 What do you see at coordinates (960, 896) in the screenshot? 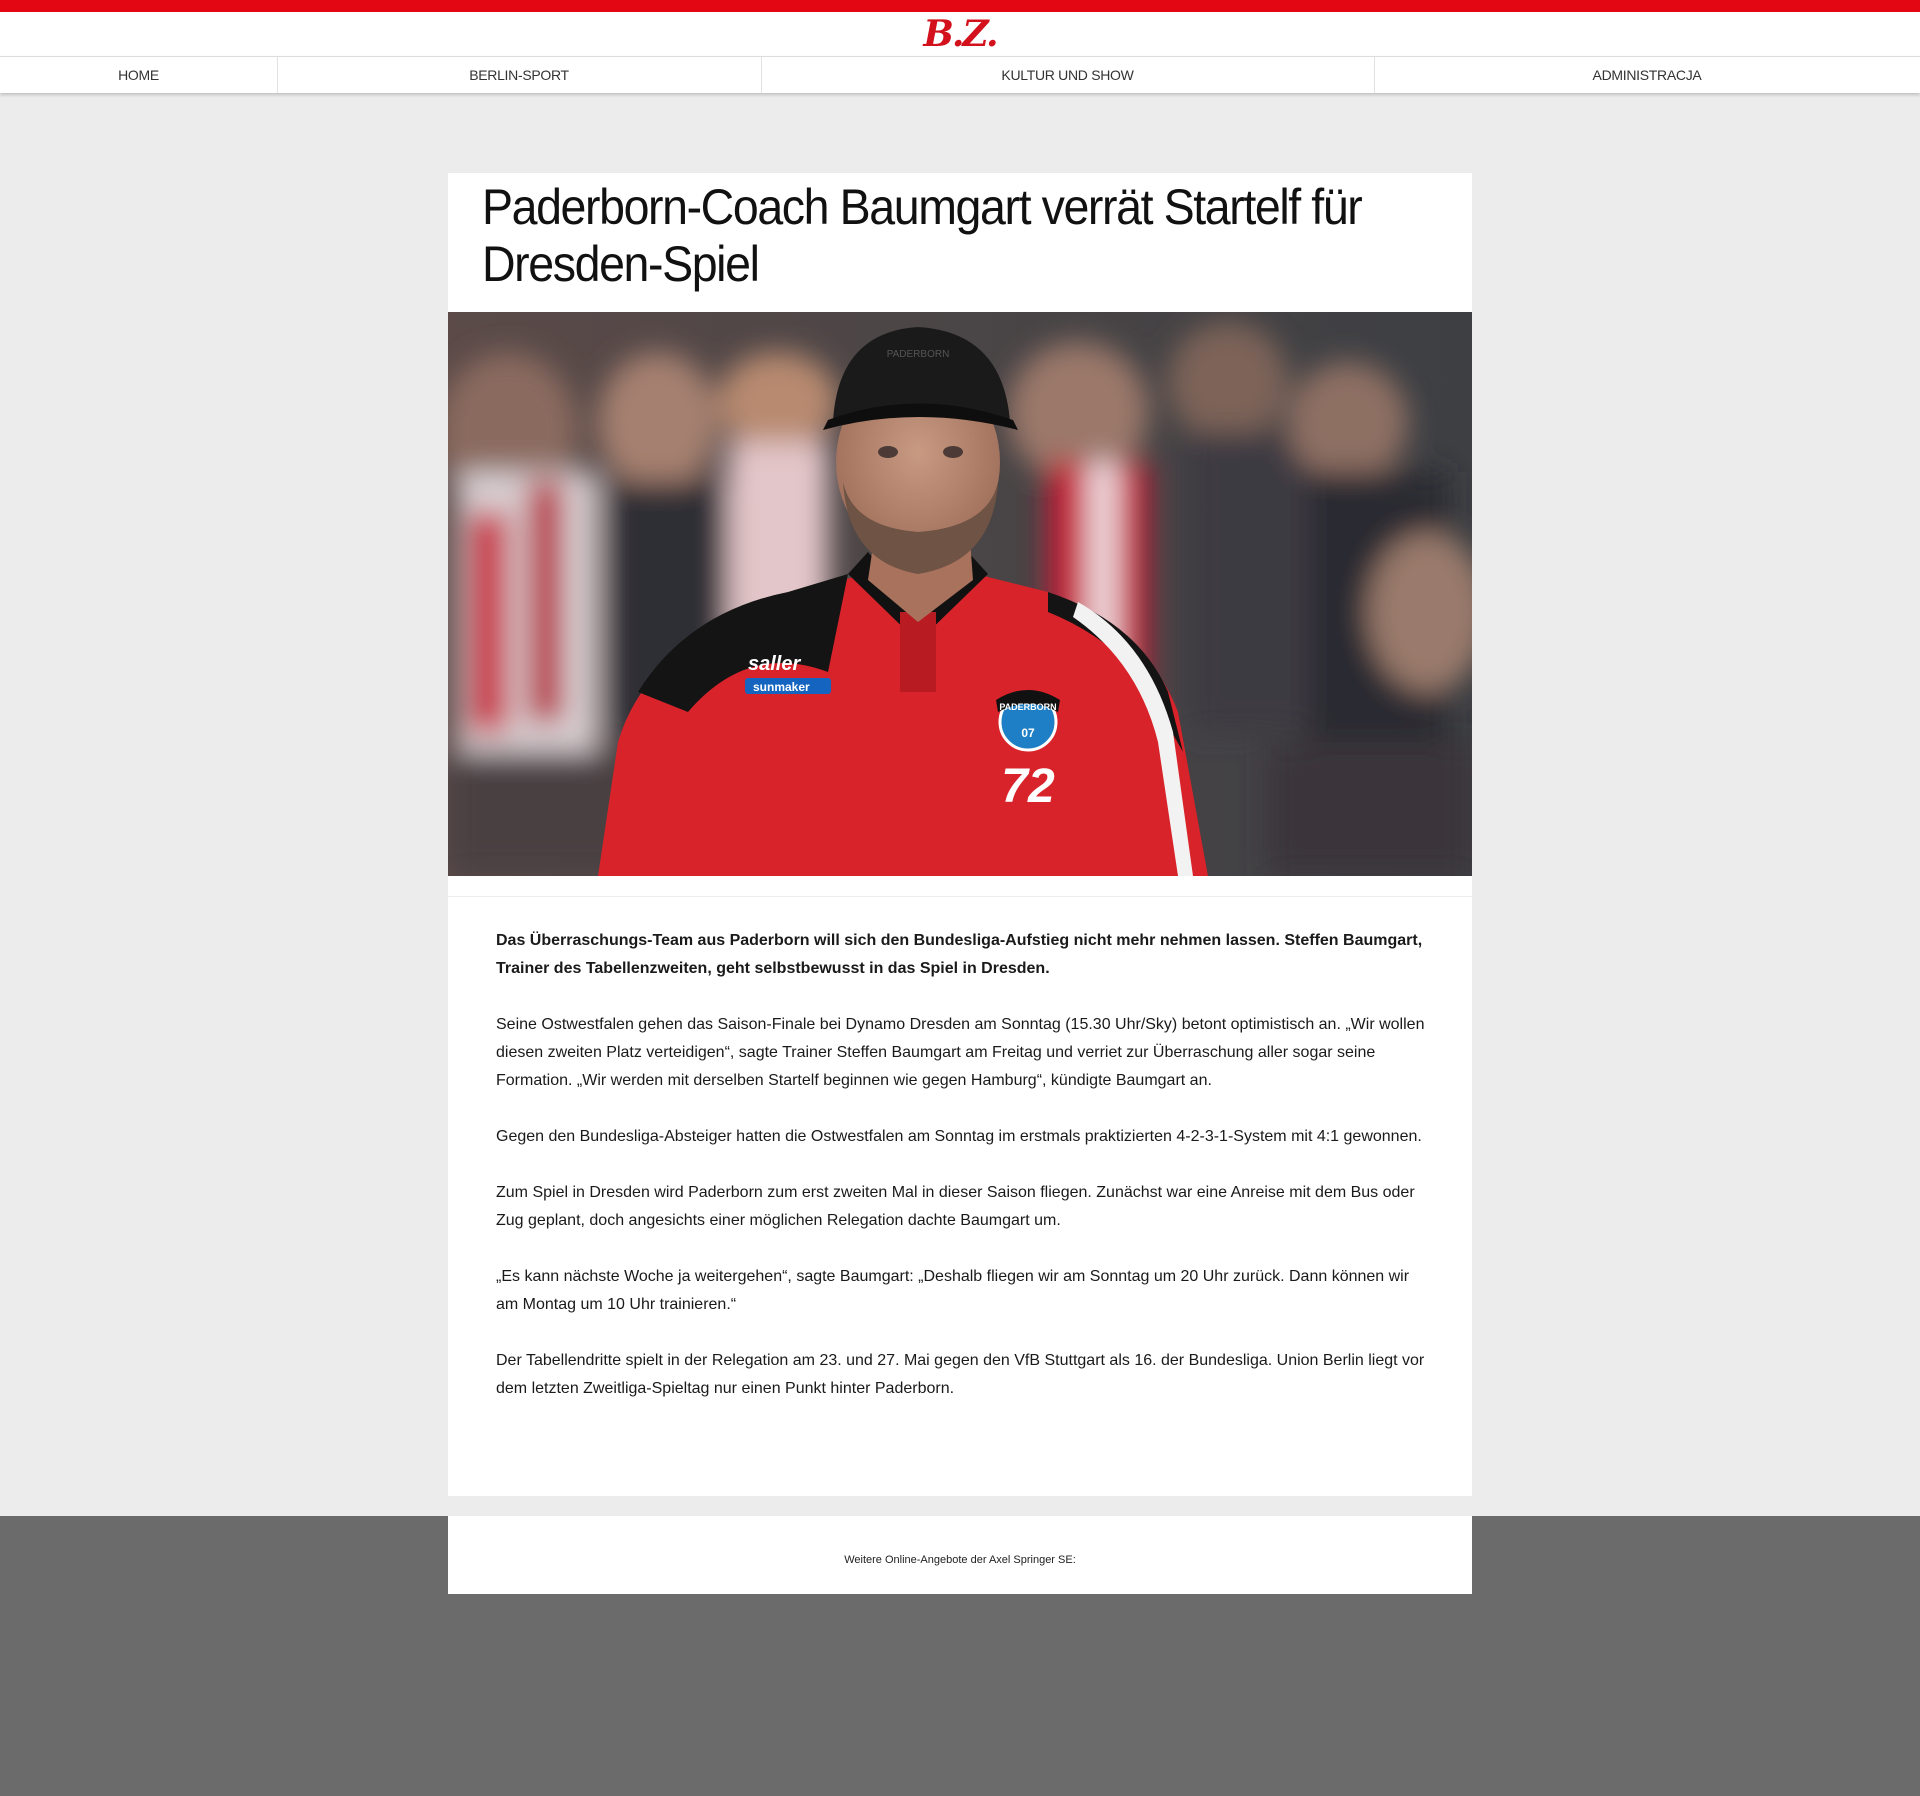
I see `divider` at bounding box center [960, 896].